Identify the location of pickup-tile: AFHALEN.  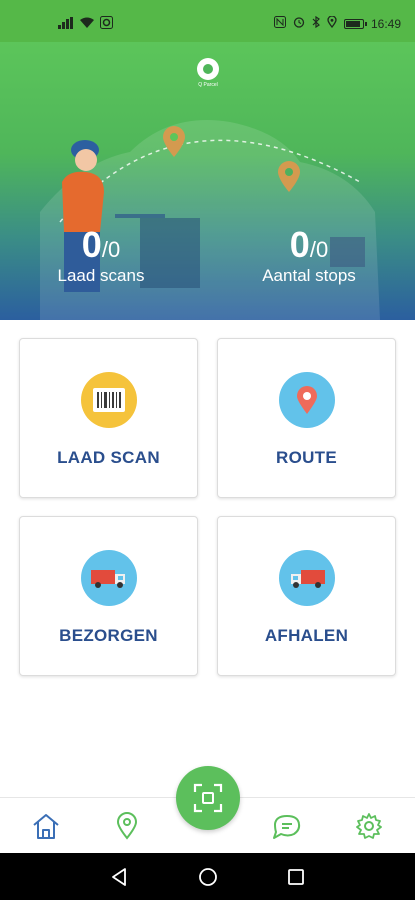
(306, 596).